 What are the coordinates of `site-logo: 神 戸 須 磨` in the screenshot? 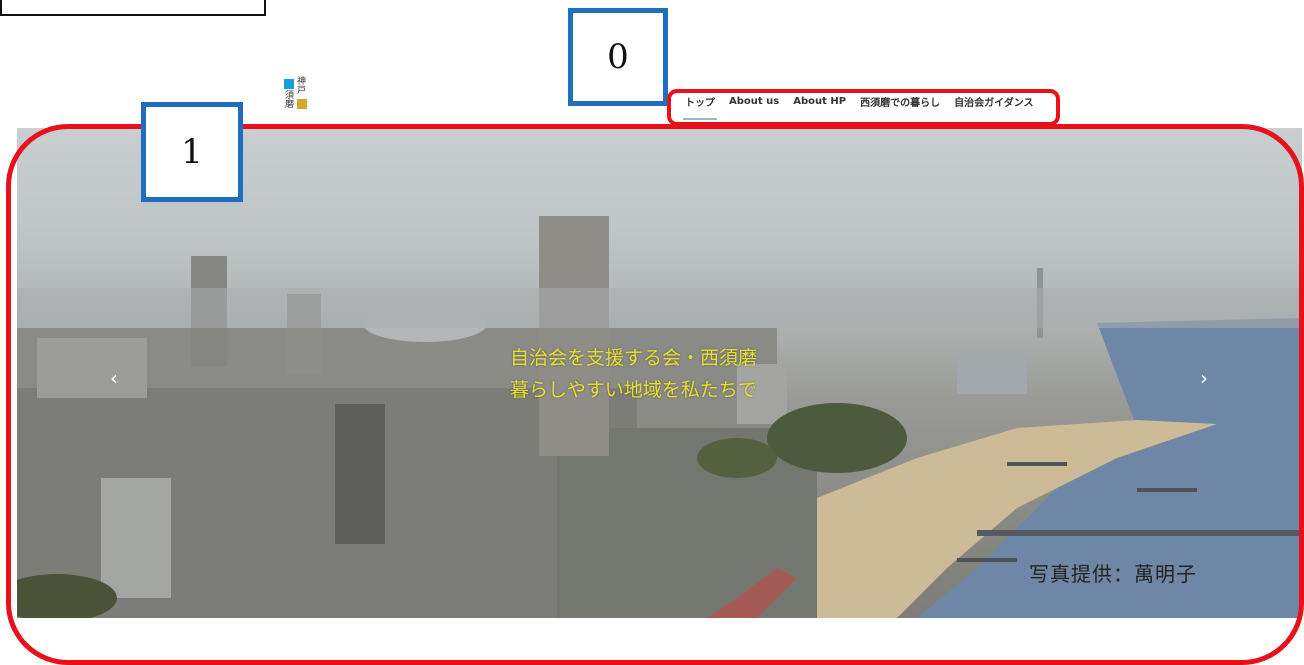 It's located at (299, 95).